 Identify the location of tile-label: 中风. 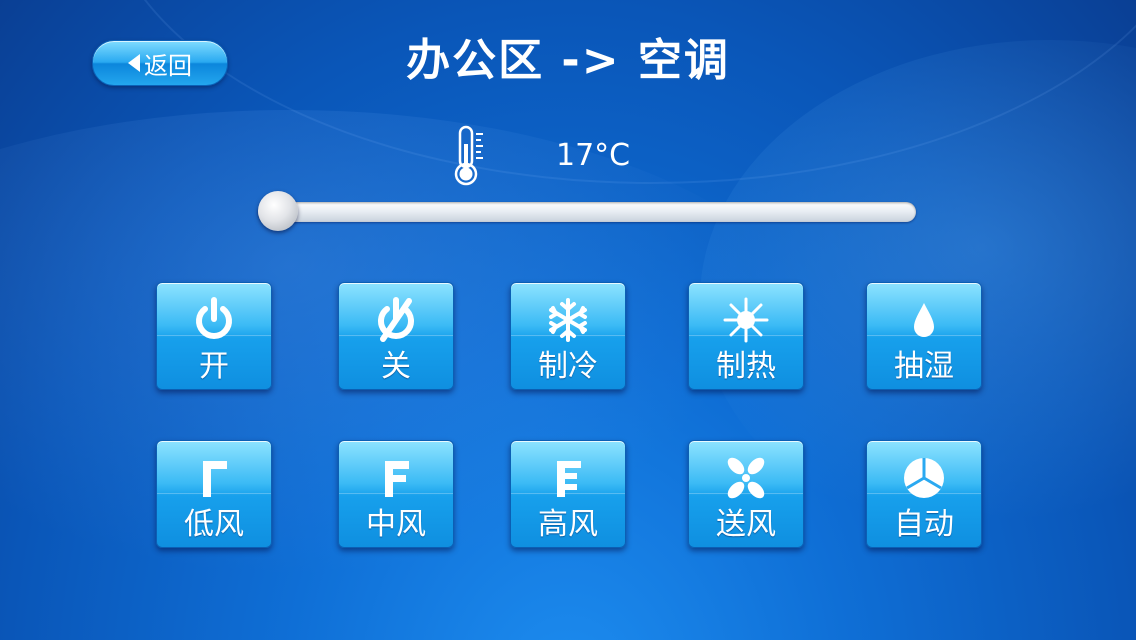
(396, 524).